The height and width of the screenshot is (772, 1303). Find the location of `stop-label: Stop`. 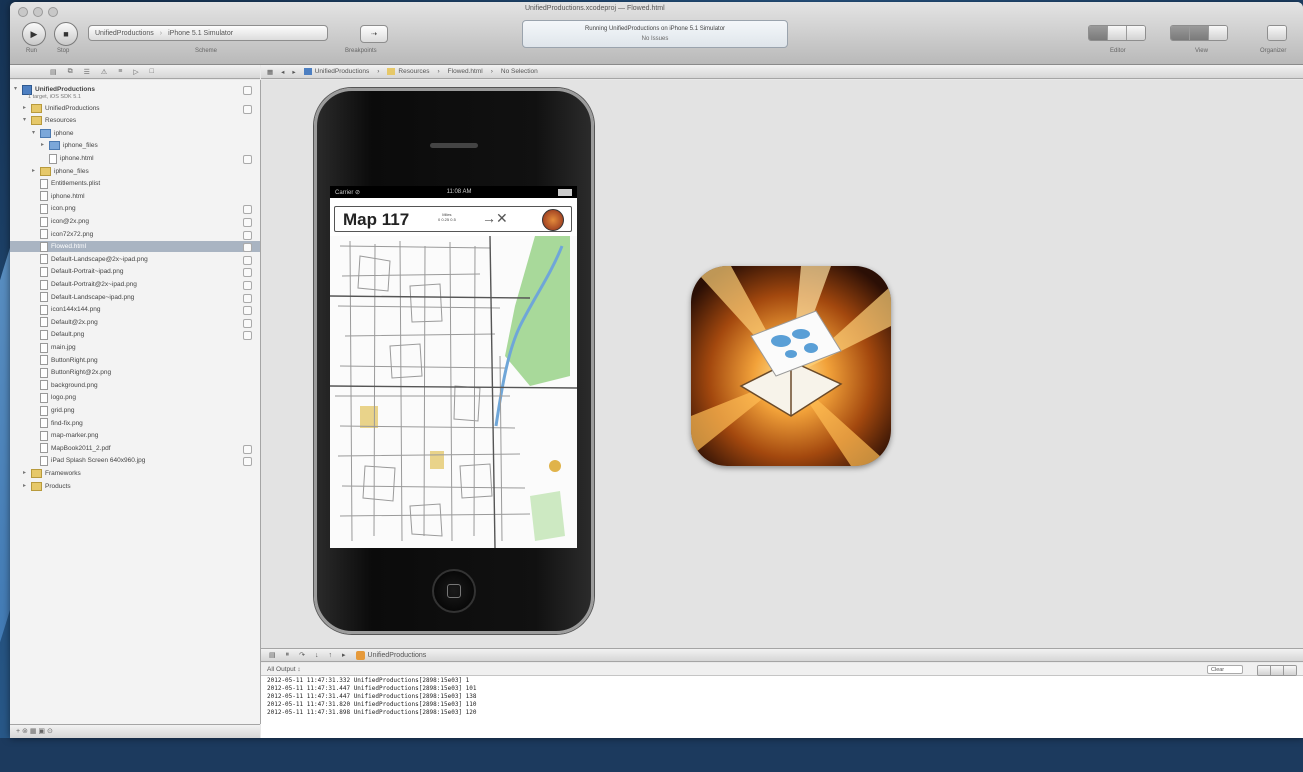

stop-label: Stop is located at coordinates (63, 51).